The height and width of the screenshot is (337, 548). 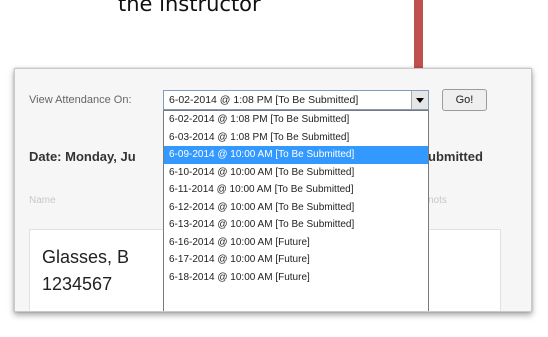 I want to click on chevron-down-icon, so click(x=420, y=100).